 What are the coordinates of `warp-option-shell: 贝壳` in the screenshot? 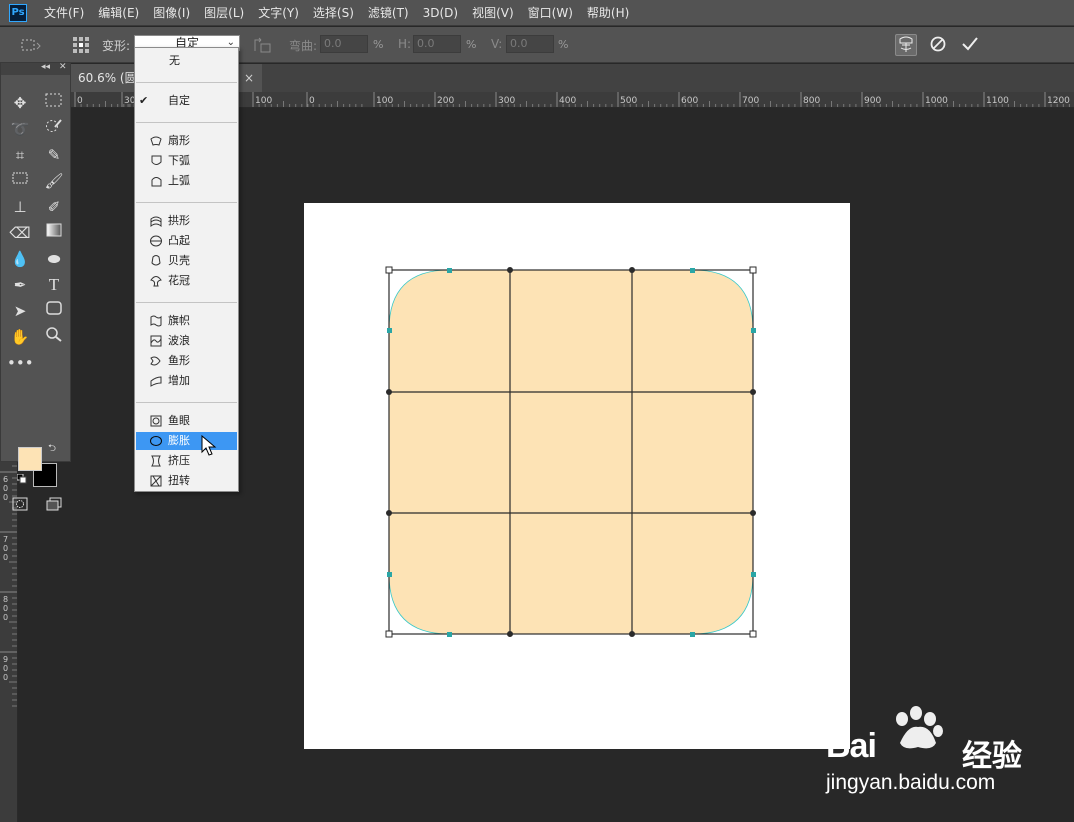 It's located at (186, 261).